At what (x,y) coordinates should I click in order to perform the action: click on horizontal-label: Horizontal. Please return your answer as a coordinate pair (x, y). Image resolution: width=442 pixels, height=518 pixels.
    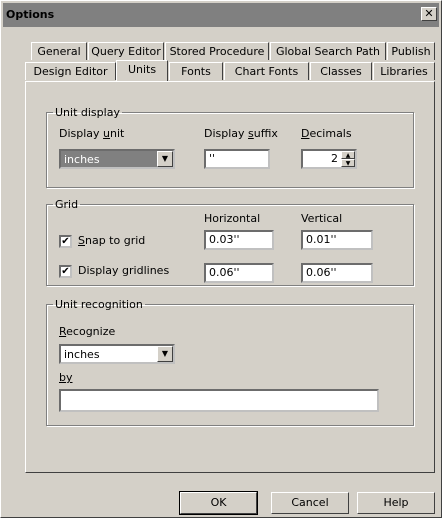
    Looking at the image, I should click on (232, 218).